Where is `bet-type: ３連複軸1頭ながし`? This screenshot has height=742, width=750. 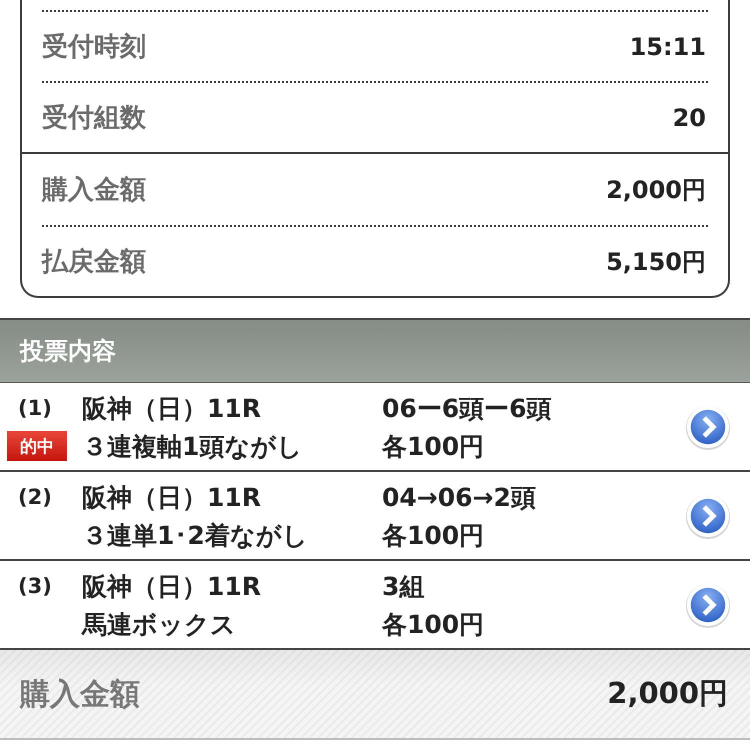 bet-type: ３連複軸1頭ながし is located at coordinates (192, 446).